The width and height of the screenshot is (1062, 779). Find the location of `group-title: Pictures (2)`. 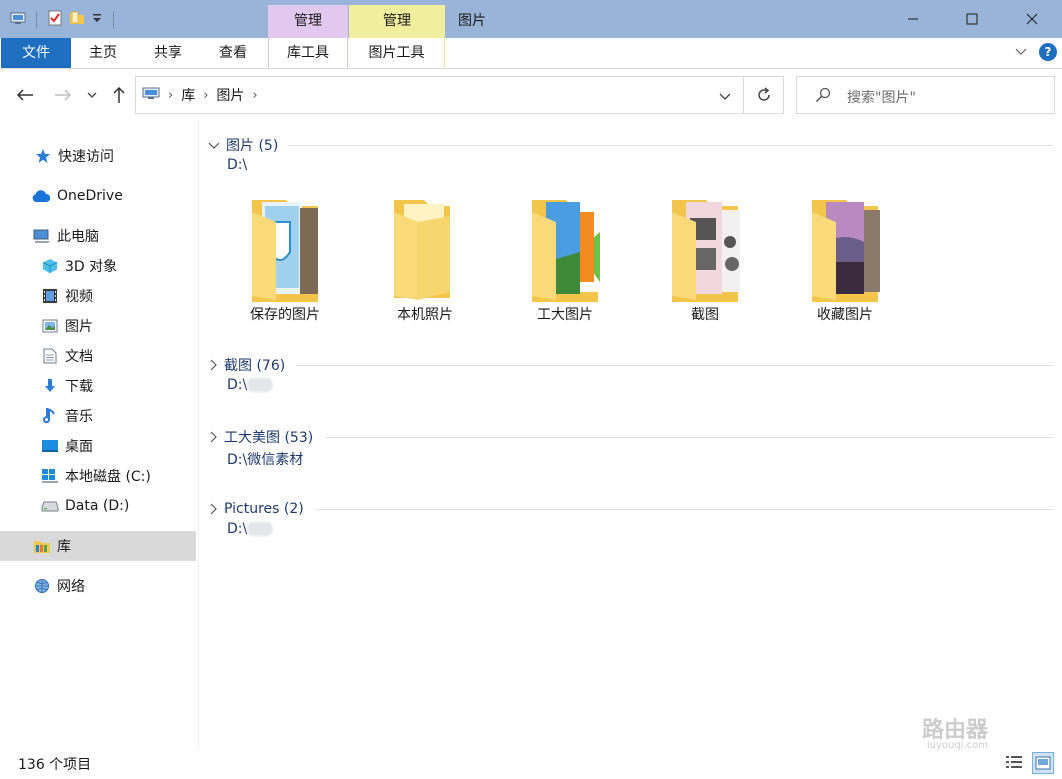

group-title: Pictures (2) is located at coordinates (264, 509).